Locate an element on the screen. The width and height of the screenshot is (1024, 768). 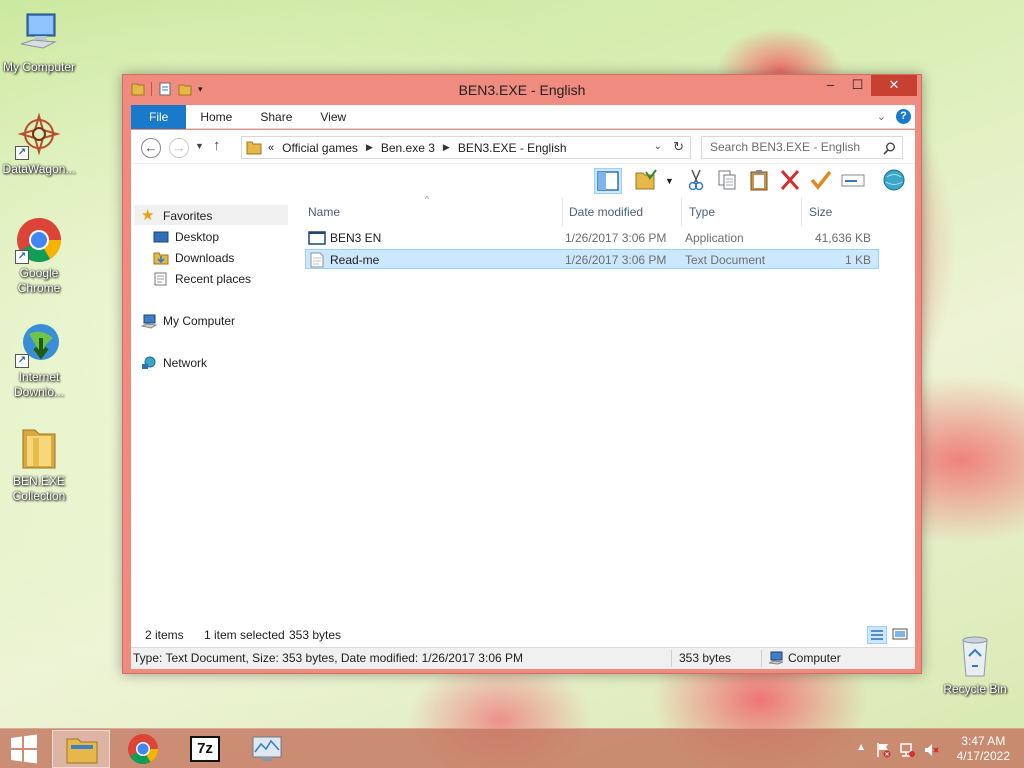
nav-recent-places: Recent places is located at coordinates (202, 279).